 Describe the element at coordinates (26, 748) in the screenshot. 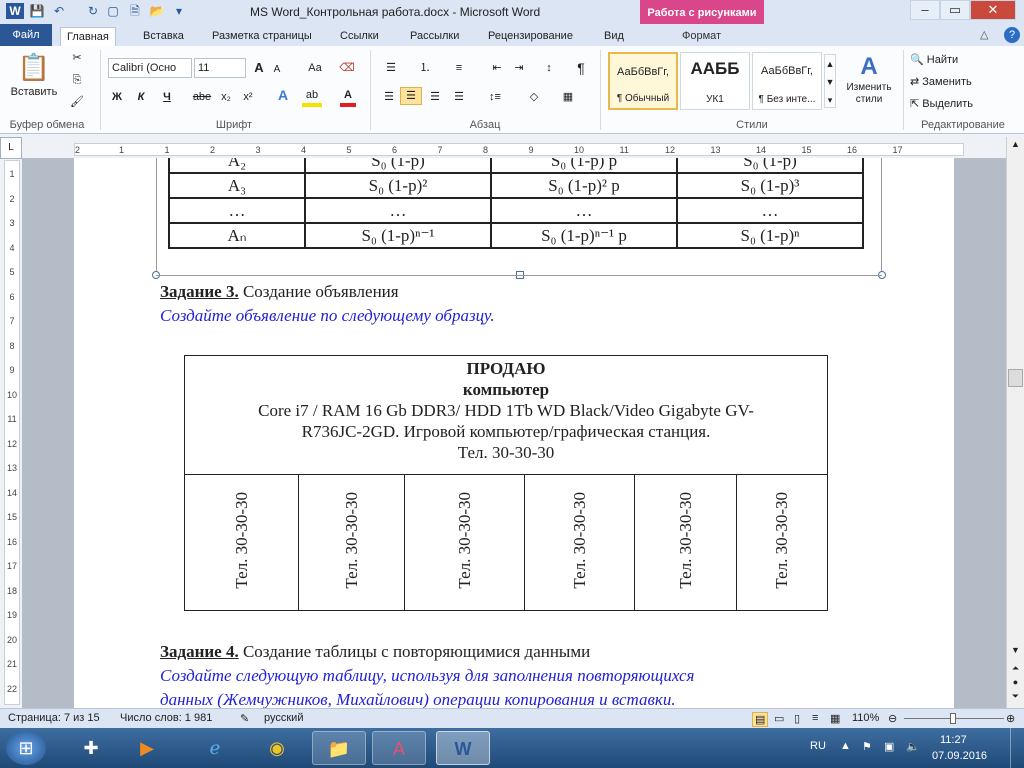

I see `start-button-icon: ⊞` at that location.